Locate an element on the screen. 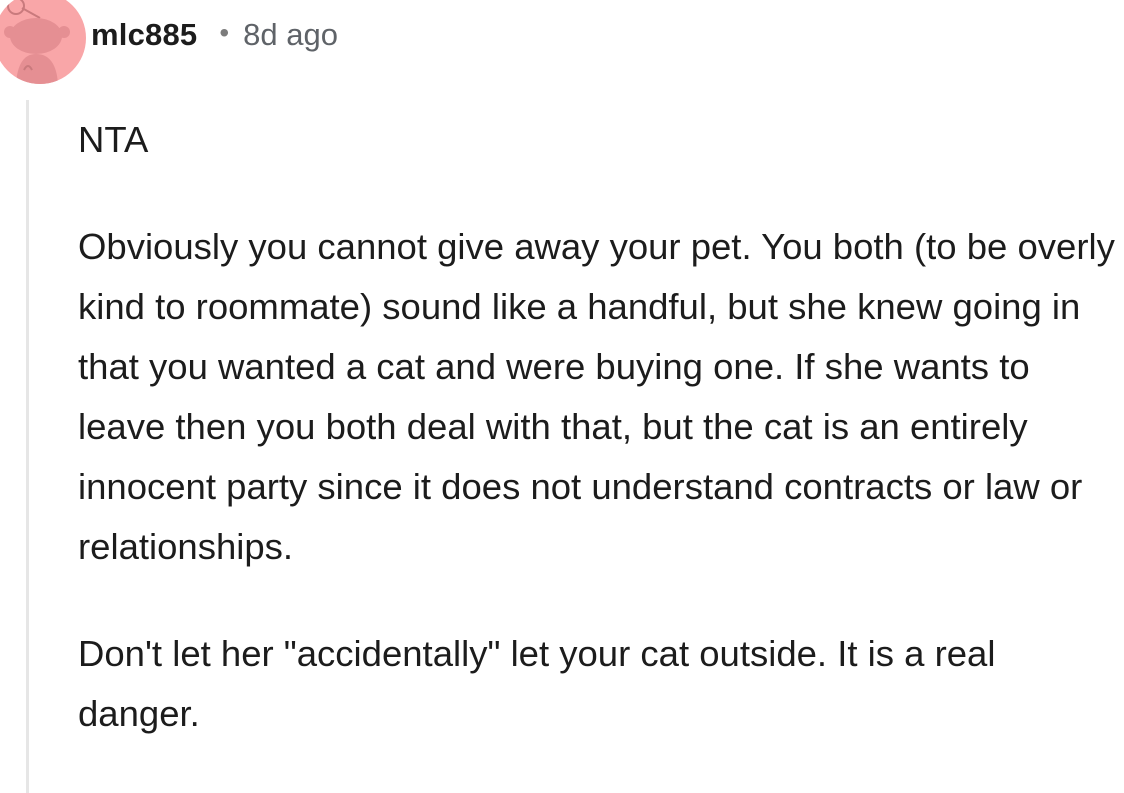 The width and height of the screenshot is (1124, 793). thread-line is located at coordinates (27, 446).